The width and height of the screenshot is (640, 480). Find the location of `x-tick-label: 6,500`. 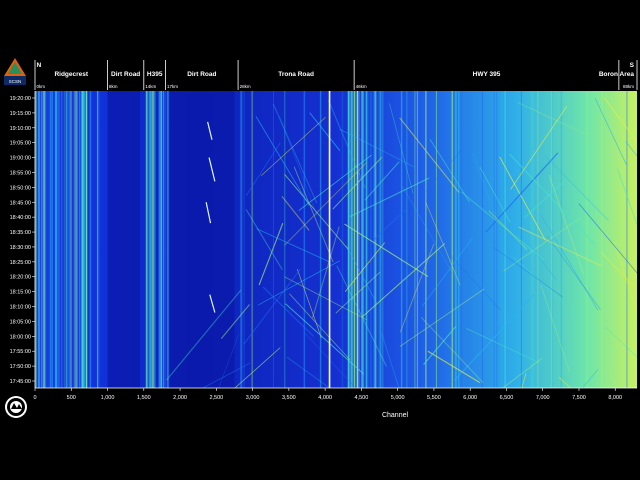

x-tick-label: 6,500 is located at coordinates (507, 398).